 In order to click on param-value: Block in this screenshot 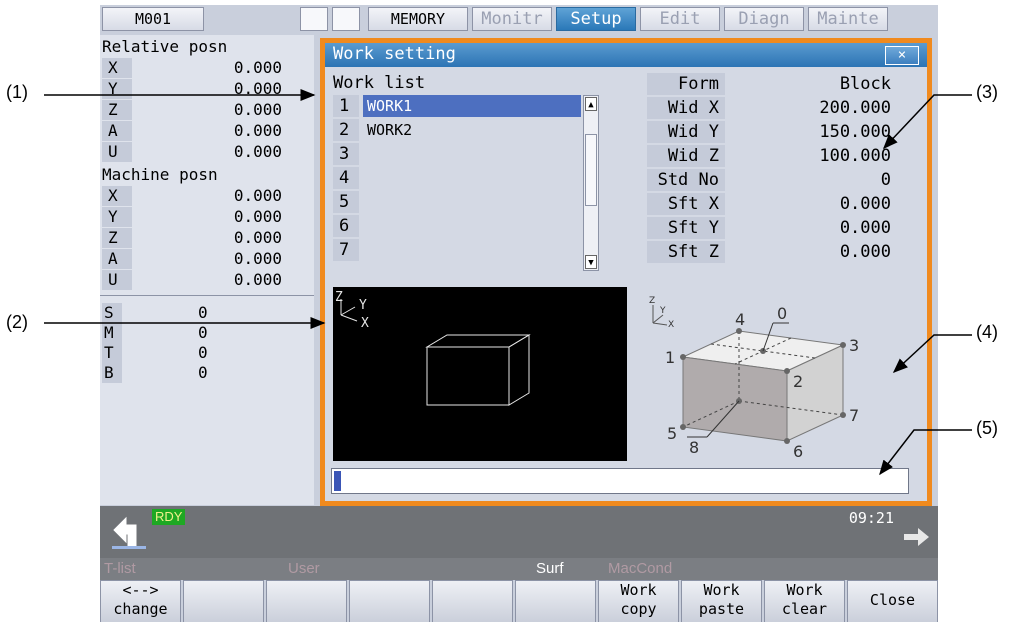, I will do `click(865, 84)`.